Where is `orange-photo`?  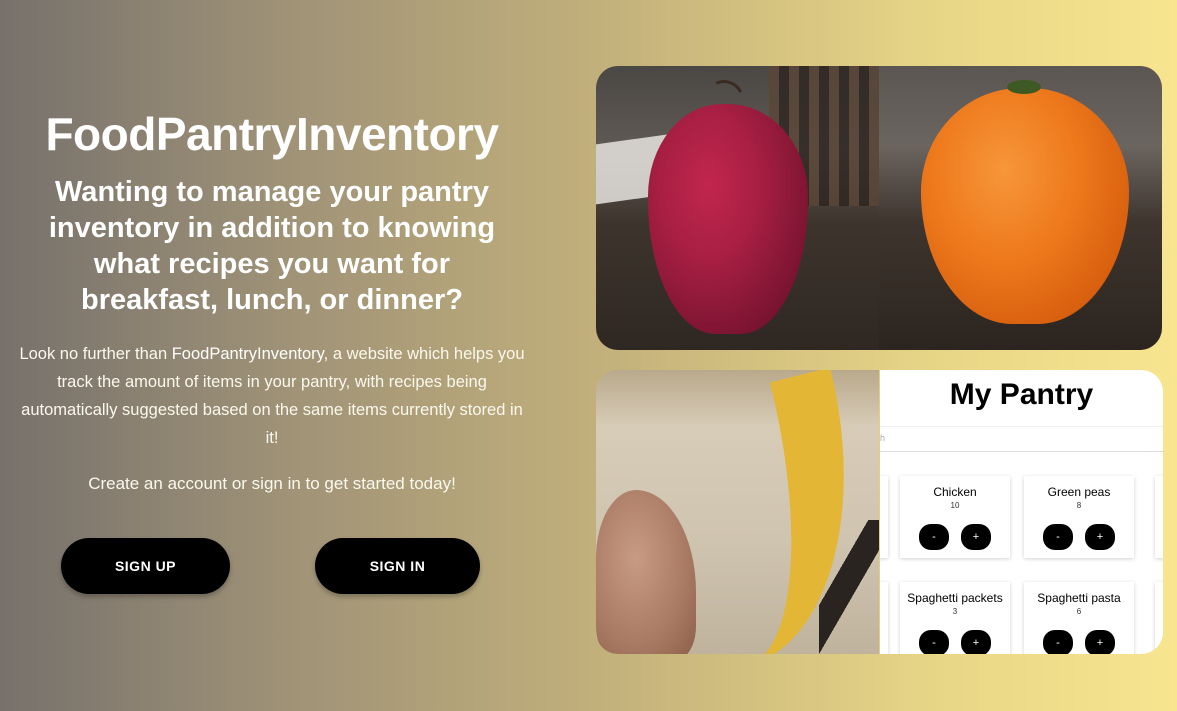 orange-photo is located at coordinates (1020, 208).